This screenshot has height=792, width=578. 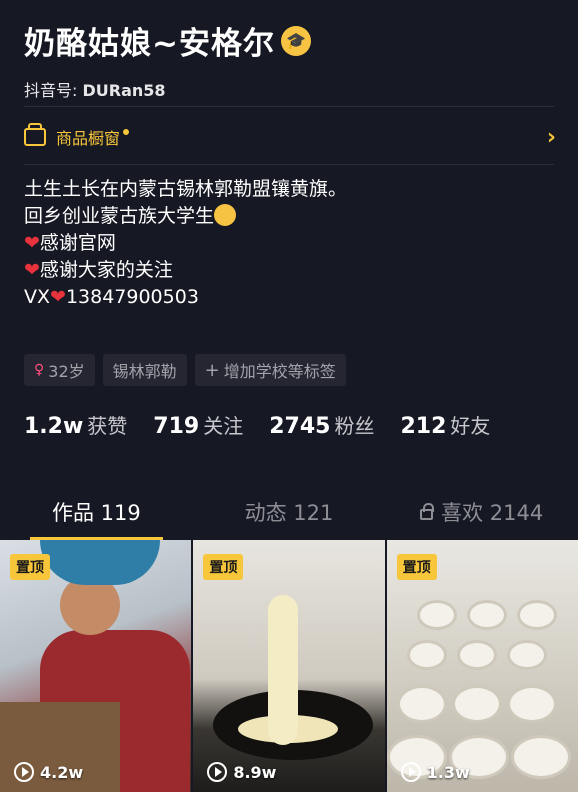 What do you see at coordinates (445, 424) in the screenshot?
I see `stat-friends: 212 好友` at bounding box center [445, 424].